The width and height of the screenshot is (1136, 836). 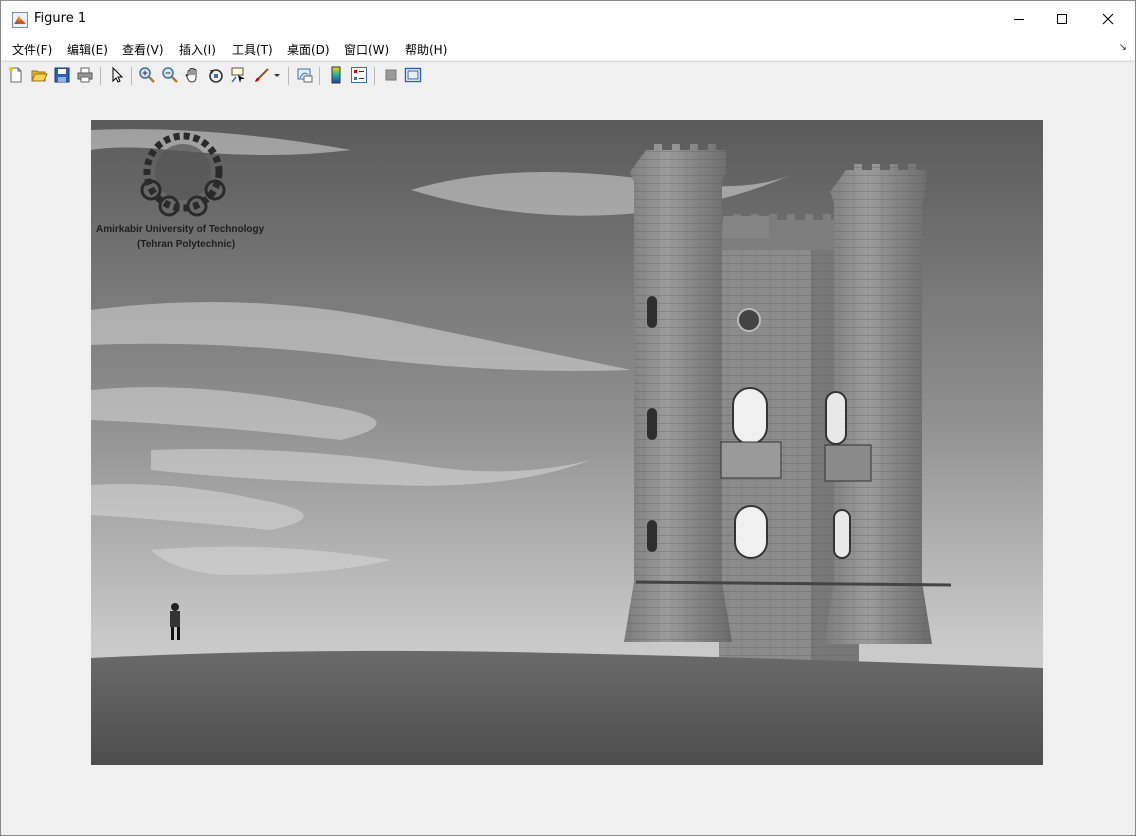 I want to click on menu-insert: 插入(I), so click(x=197, y=49).